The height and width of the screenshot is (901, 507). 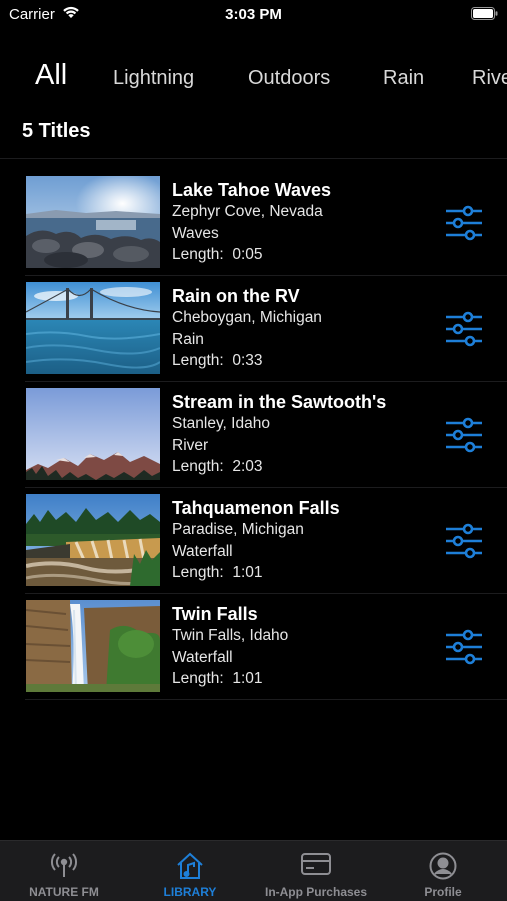 What do you see at coordinates (51, 75) in the screenshot?
I see `tab-all: All` at bounding box center [51, 75].